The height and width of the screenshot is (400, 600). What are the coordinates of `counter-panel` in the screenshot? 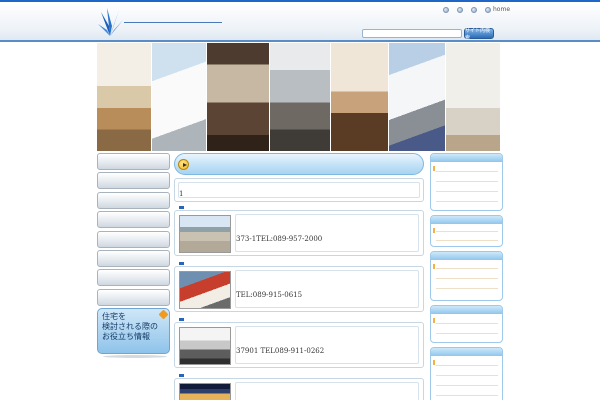 It's located at (299, 190).